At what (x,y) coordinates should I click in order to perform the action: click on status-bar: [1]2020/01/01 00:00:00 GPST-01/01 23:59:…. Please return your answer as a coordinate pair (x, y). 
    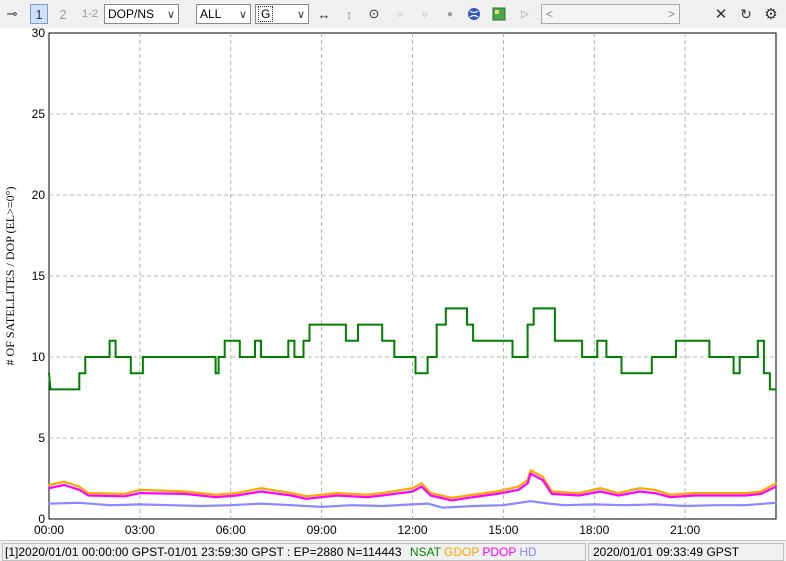
    Looking at the image, I should click on (393, 550).